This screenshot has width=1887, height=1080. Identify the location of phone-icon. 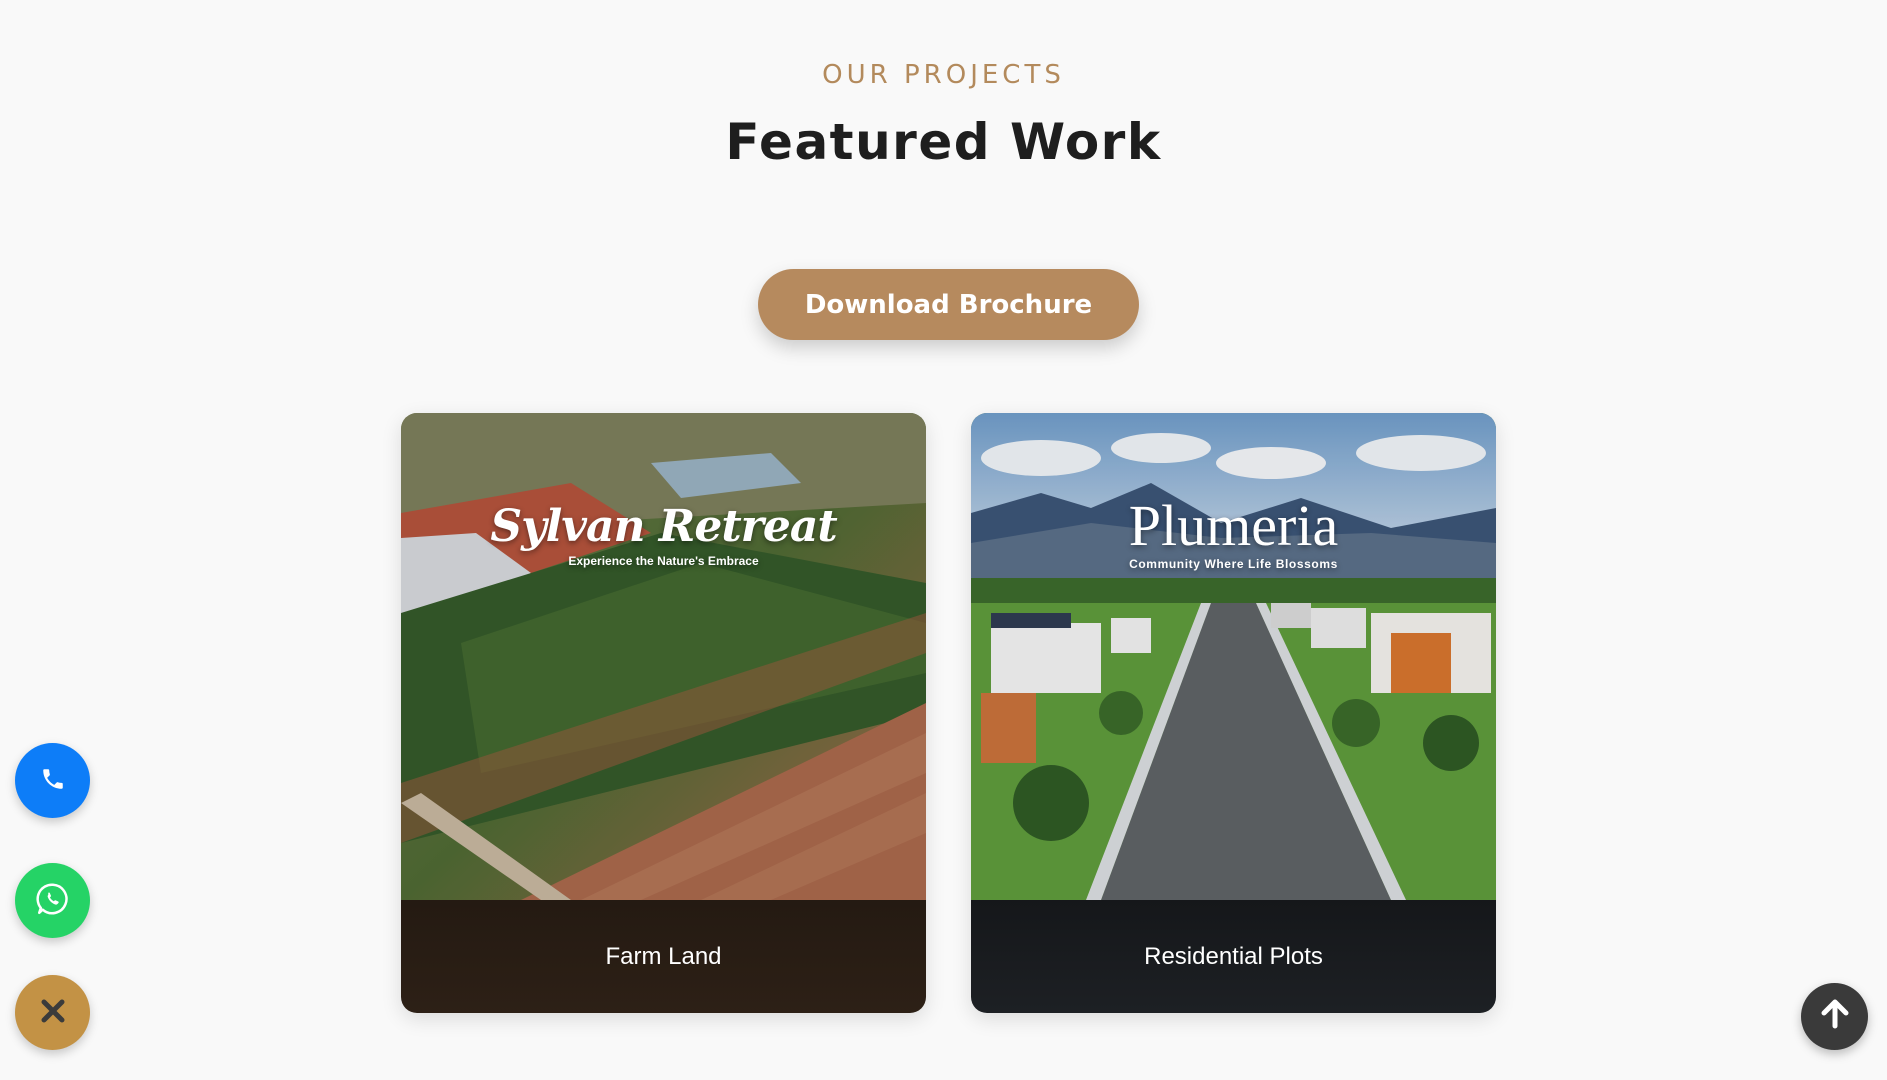
(53, 780).